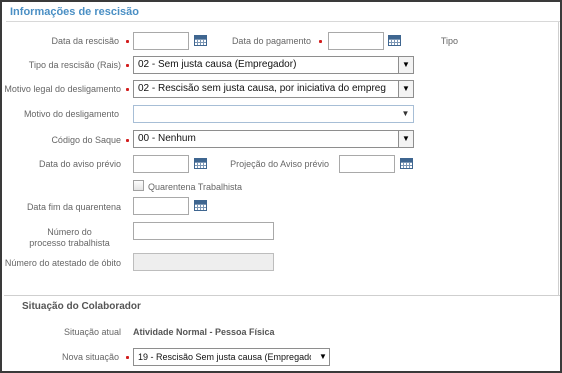 Image resolution: width=562 pixels, height=373 pixels. I want to click on data-rescisao-input, so click(161, 41).